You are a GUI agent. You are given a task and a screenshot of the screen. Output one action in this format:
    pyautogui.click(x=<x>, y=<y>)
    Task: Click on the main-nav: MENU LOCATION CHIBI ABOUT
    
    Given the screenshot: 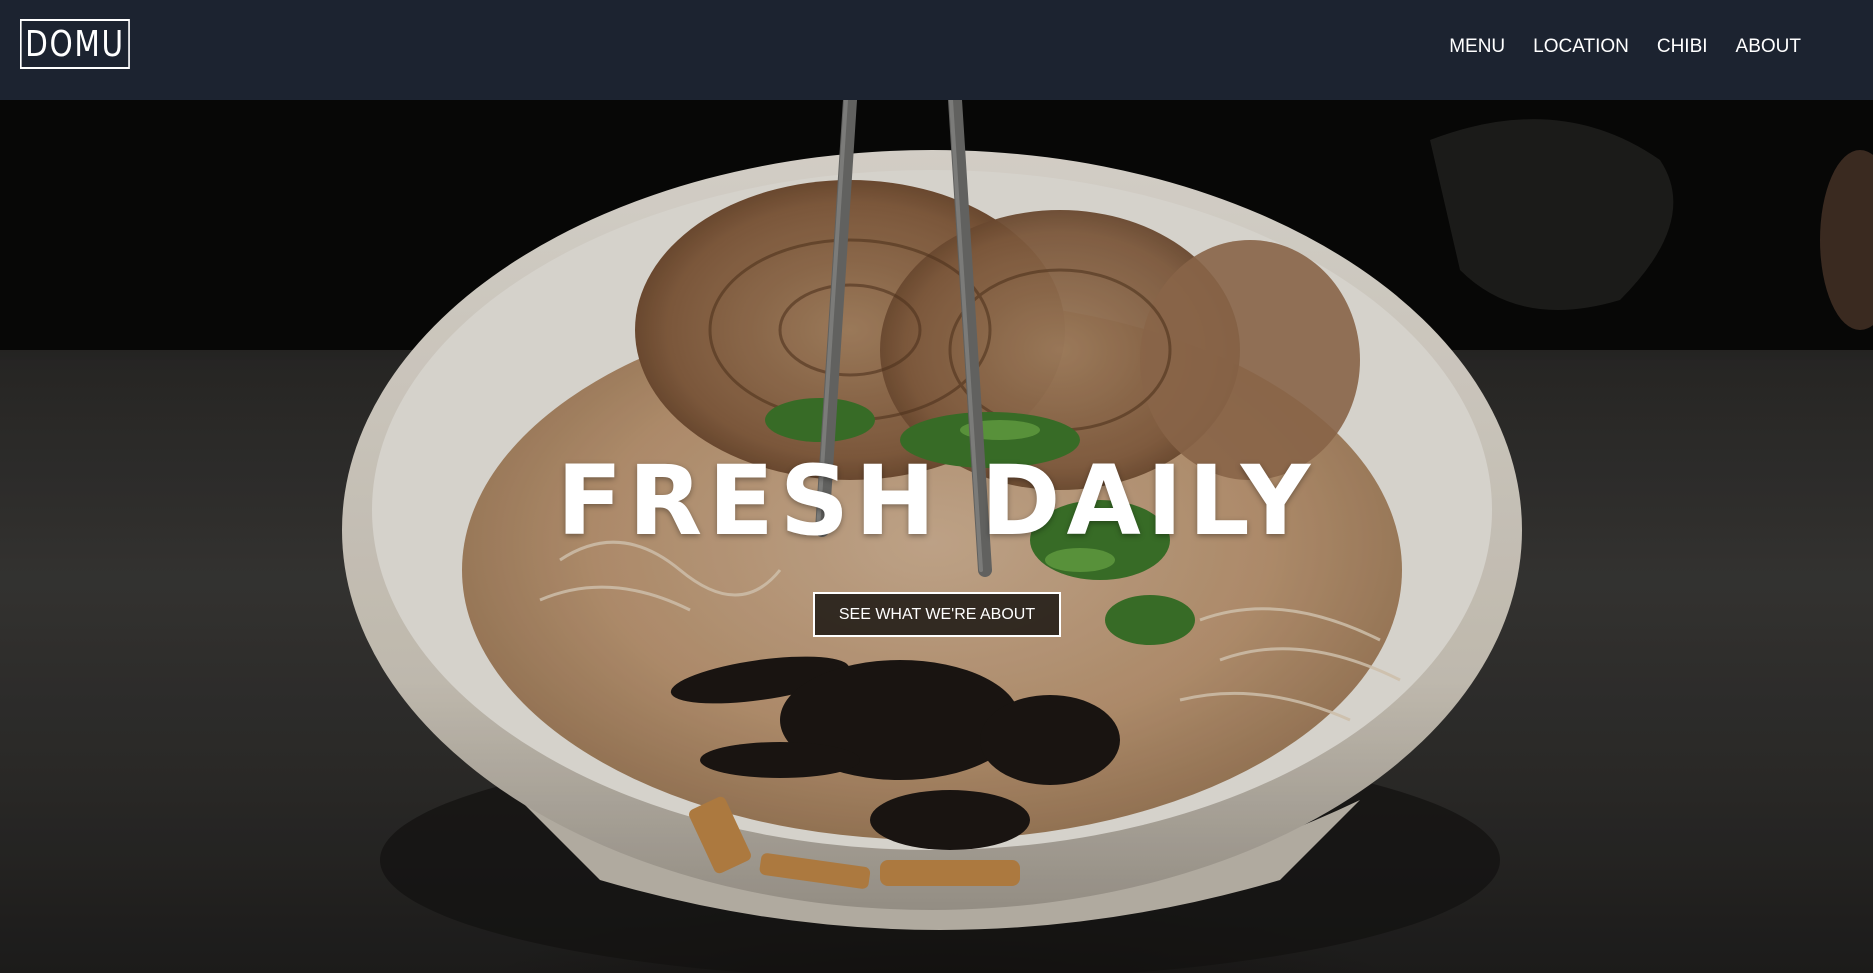 What is the action you would take?
    pyautogui.click(x=1625, y=47)
    